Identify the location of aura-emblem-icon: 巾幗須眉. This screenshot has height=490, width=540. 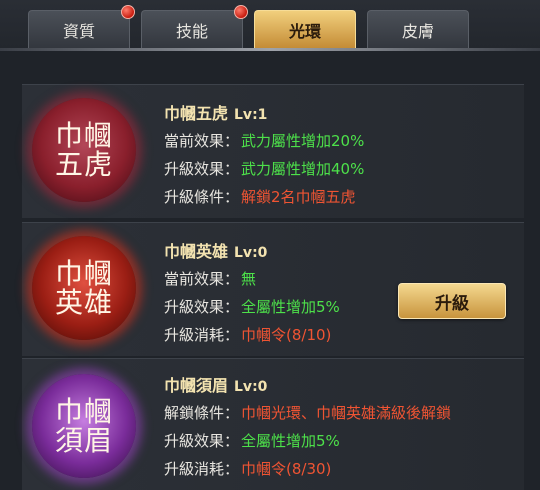
(84, 426).